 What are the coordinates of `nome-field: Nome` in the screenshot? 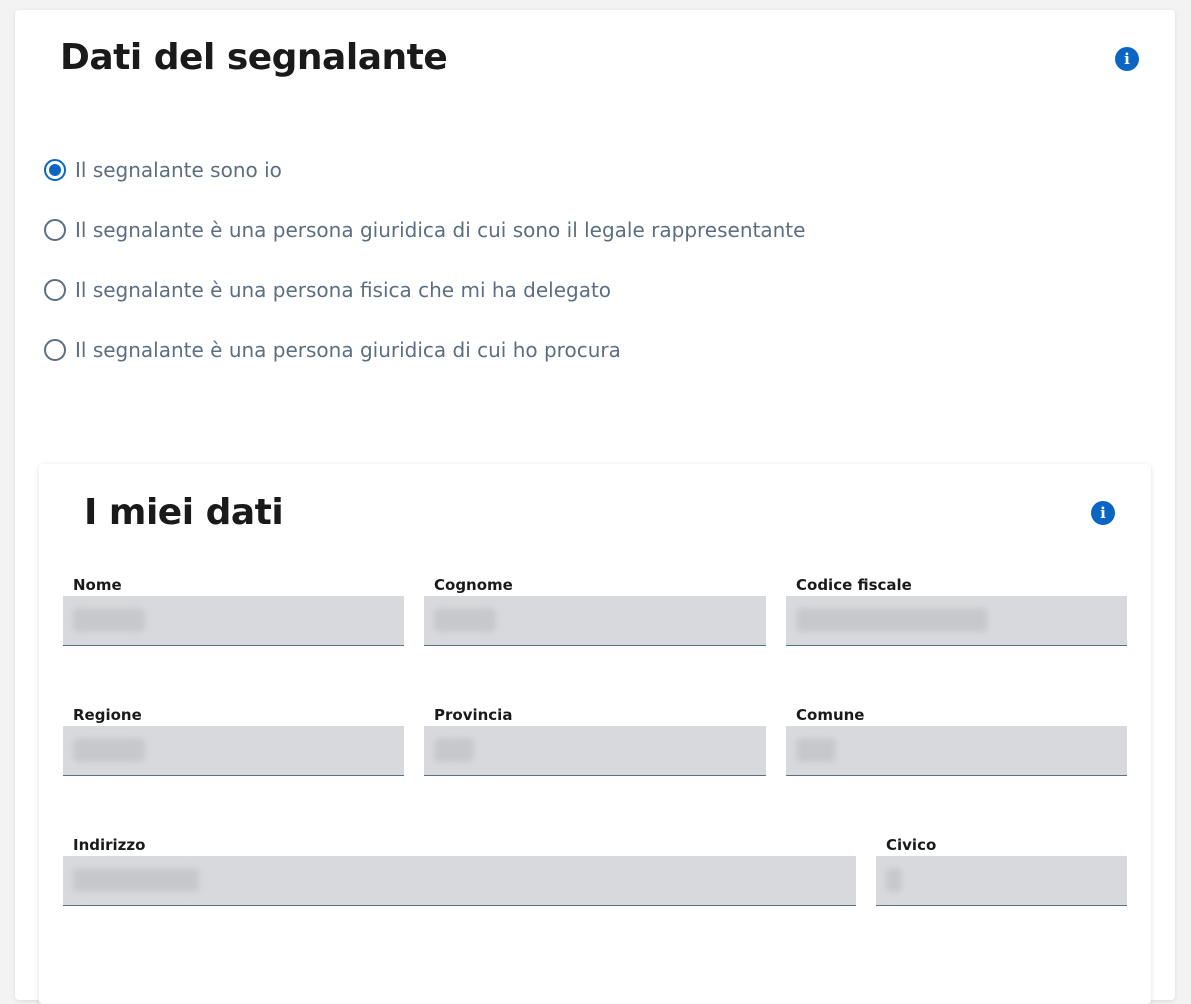 It's located at (233, 612).